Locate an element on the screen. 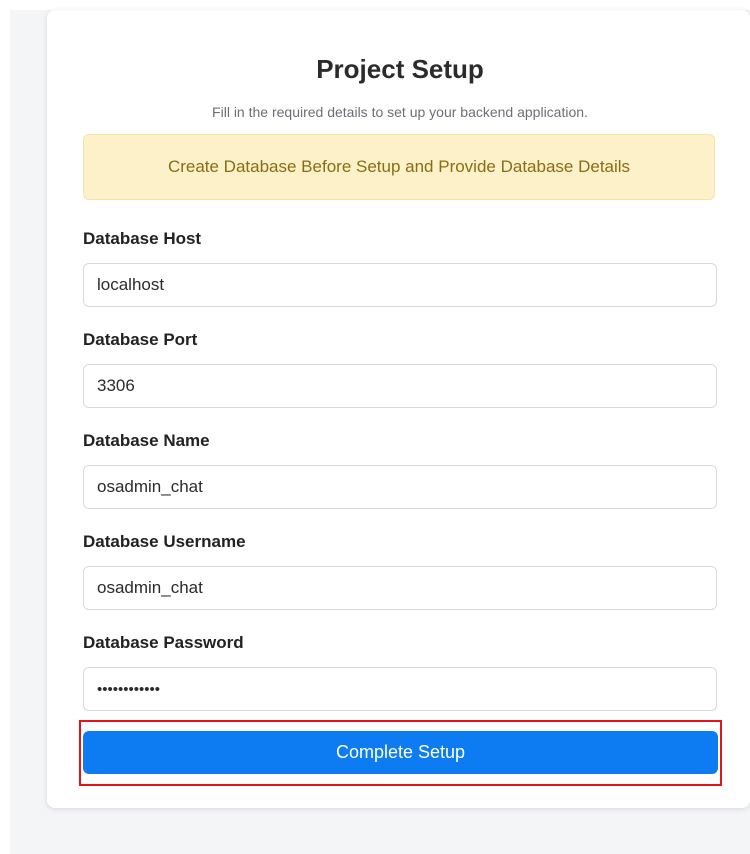 The width and height of the screenshot is (750, 854). page-title: Project Setup is located at coordinates (400, 69).